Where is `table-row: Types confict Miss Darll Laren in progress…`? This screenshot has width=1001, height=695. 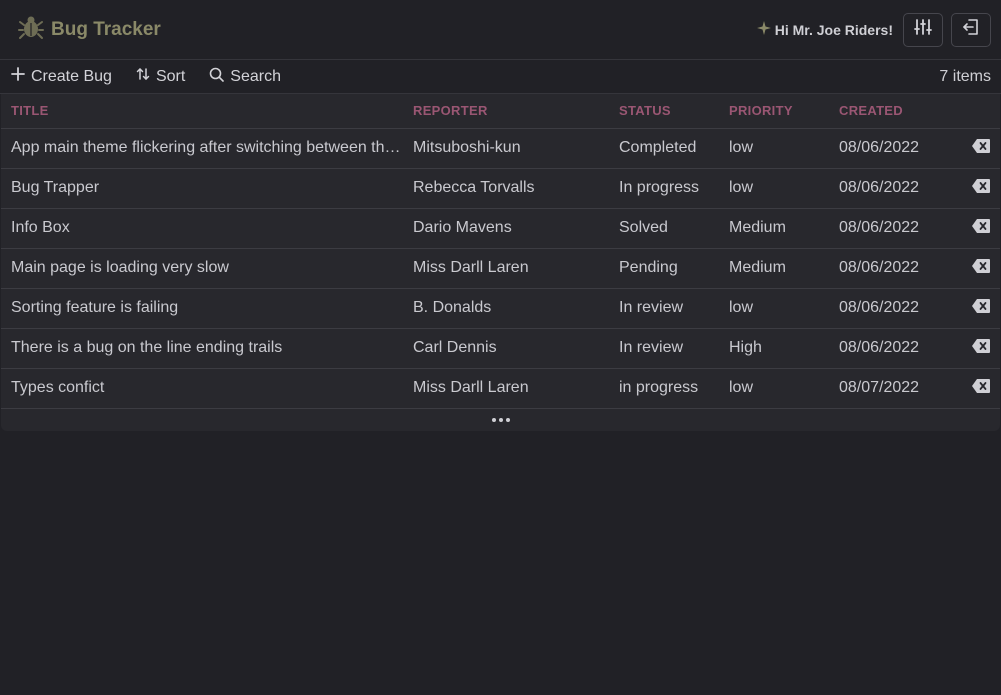
table-row: Types confict Miss Darll Laren in progress… is located at coordinates (500, 387).